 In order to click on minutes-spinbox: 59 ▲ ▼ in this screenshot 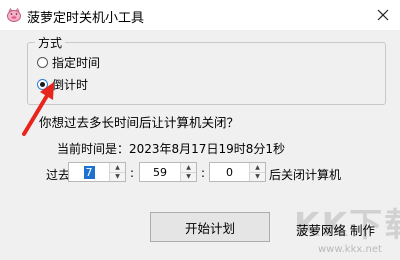, I will do `click(168, 172)`.